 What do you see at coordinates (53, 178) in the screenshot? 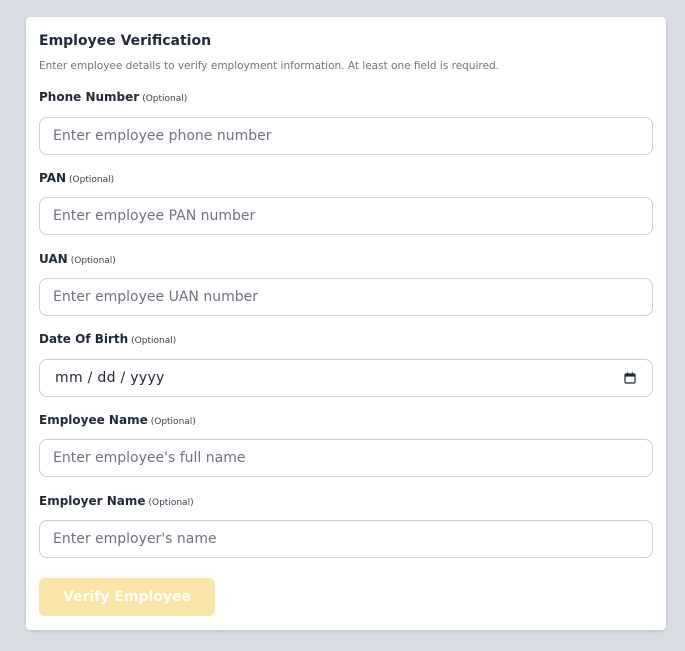
I see `pan-label-text: PAN` at bounding box center [53, 178].